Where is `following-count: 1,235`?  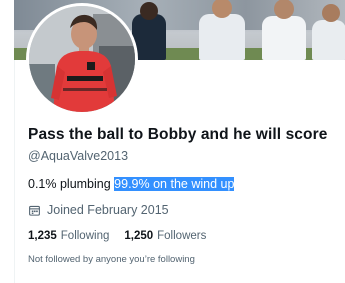 following-count: 1,235 is located at coordinates (42, 236).